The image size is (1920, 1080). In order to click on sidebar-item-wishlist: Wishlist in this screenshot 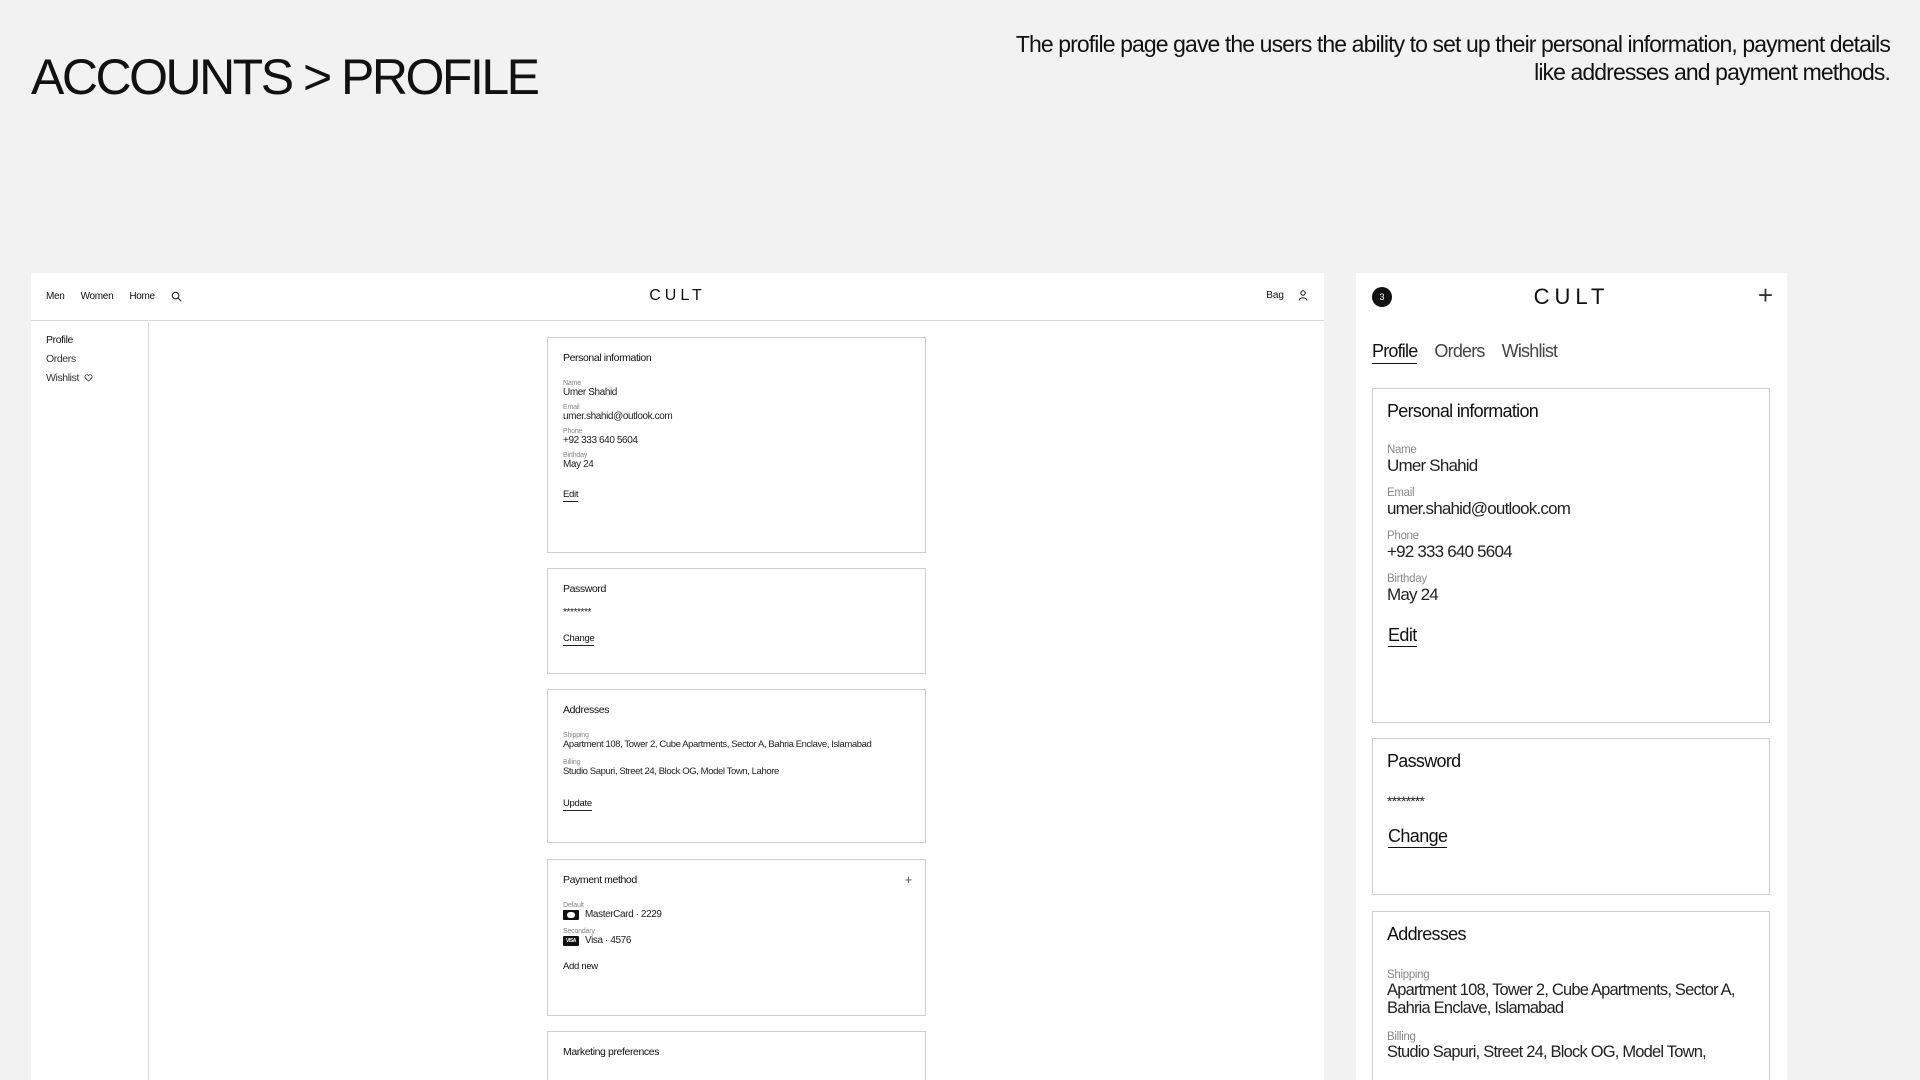, I will do `click(97, 378)`.